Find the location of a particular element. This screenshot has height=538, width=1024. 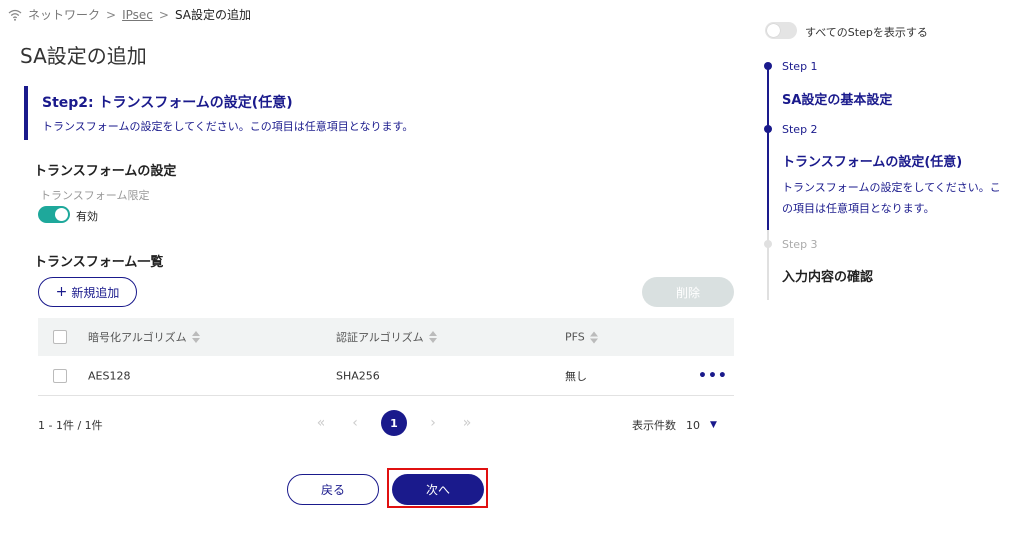

prev-page-icon: ‹ is located at coordinates (355, 423).